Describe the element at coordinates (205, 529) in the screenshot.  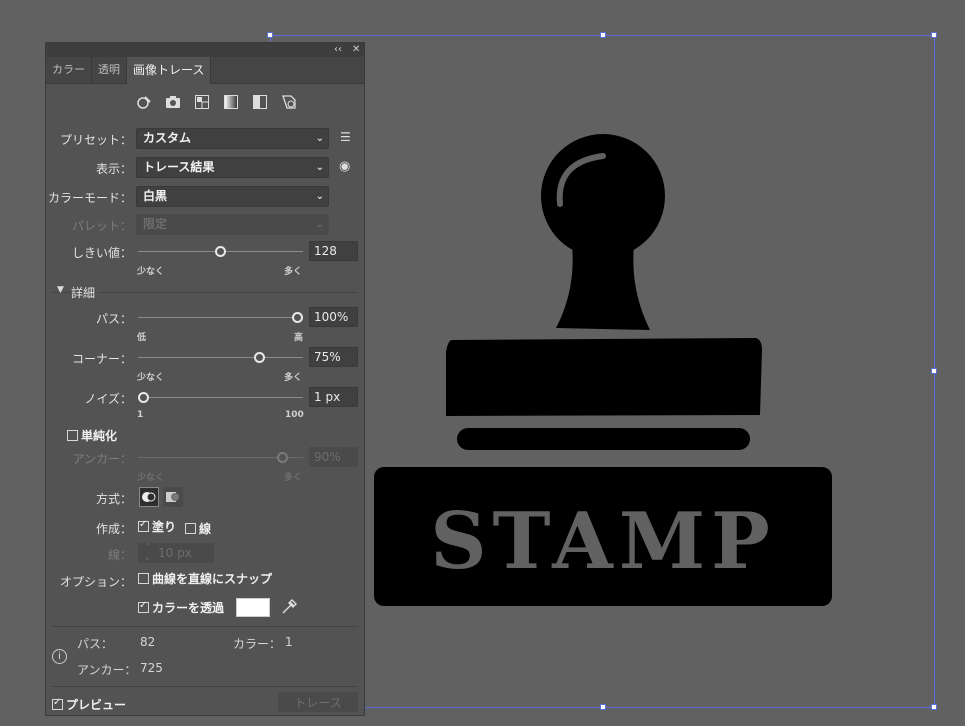
I see `strokes-label: 線` at that location.